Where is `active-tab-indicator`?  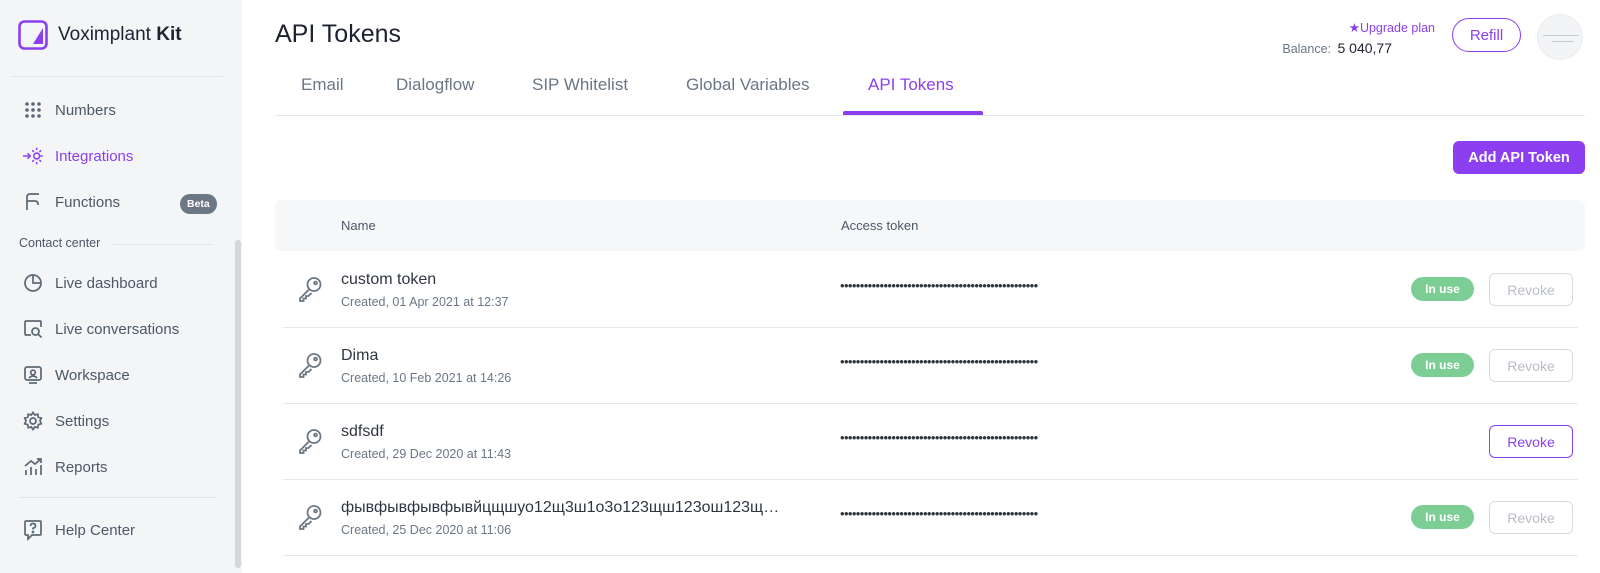
active-tab-indicator is located at coordinates (913, 113).